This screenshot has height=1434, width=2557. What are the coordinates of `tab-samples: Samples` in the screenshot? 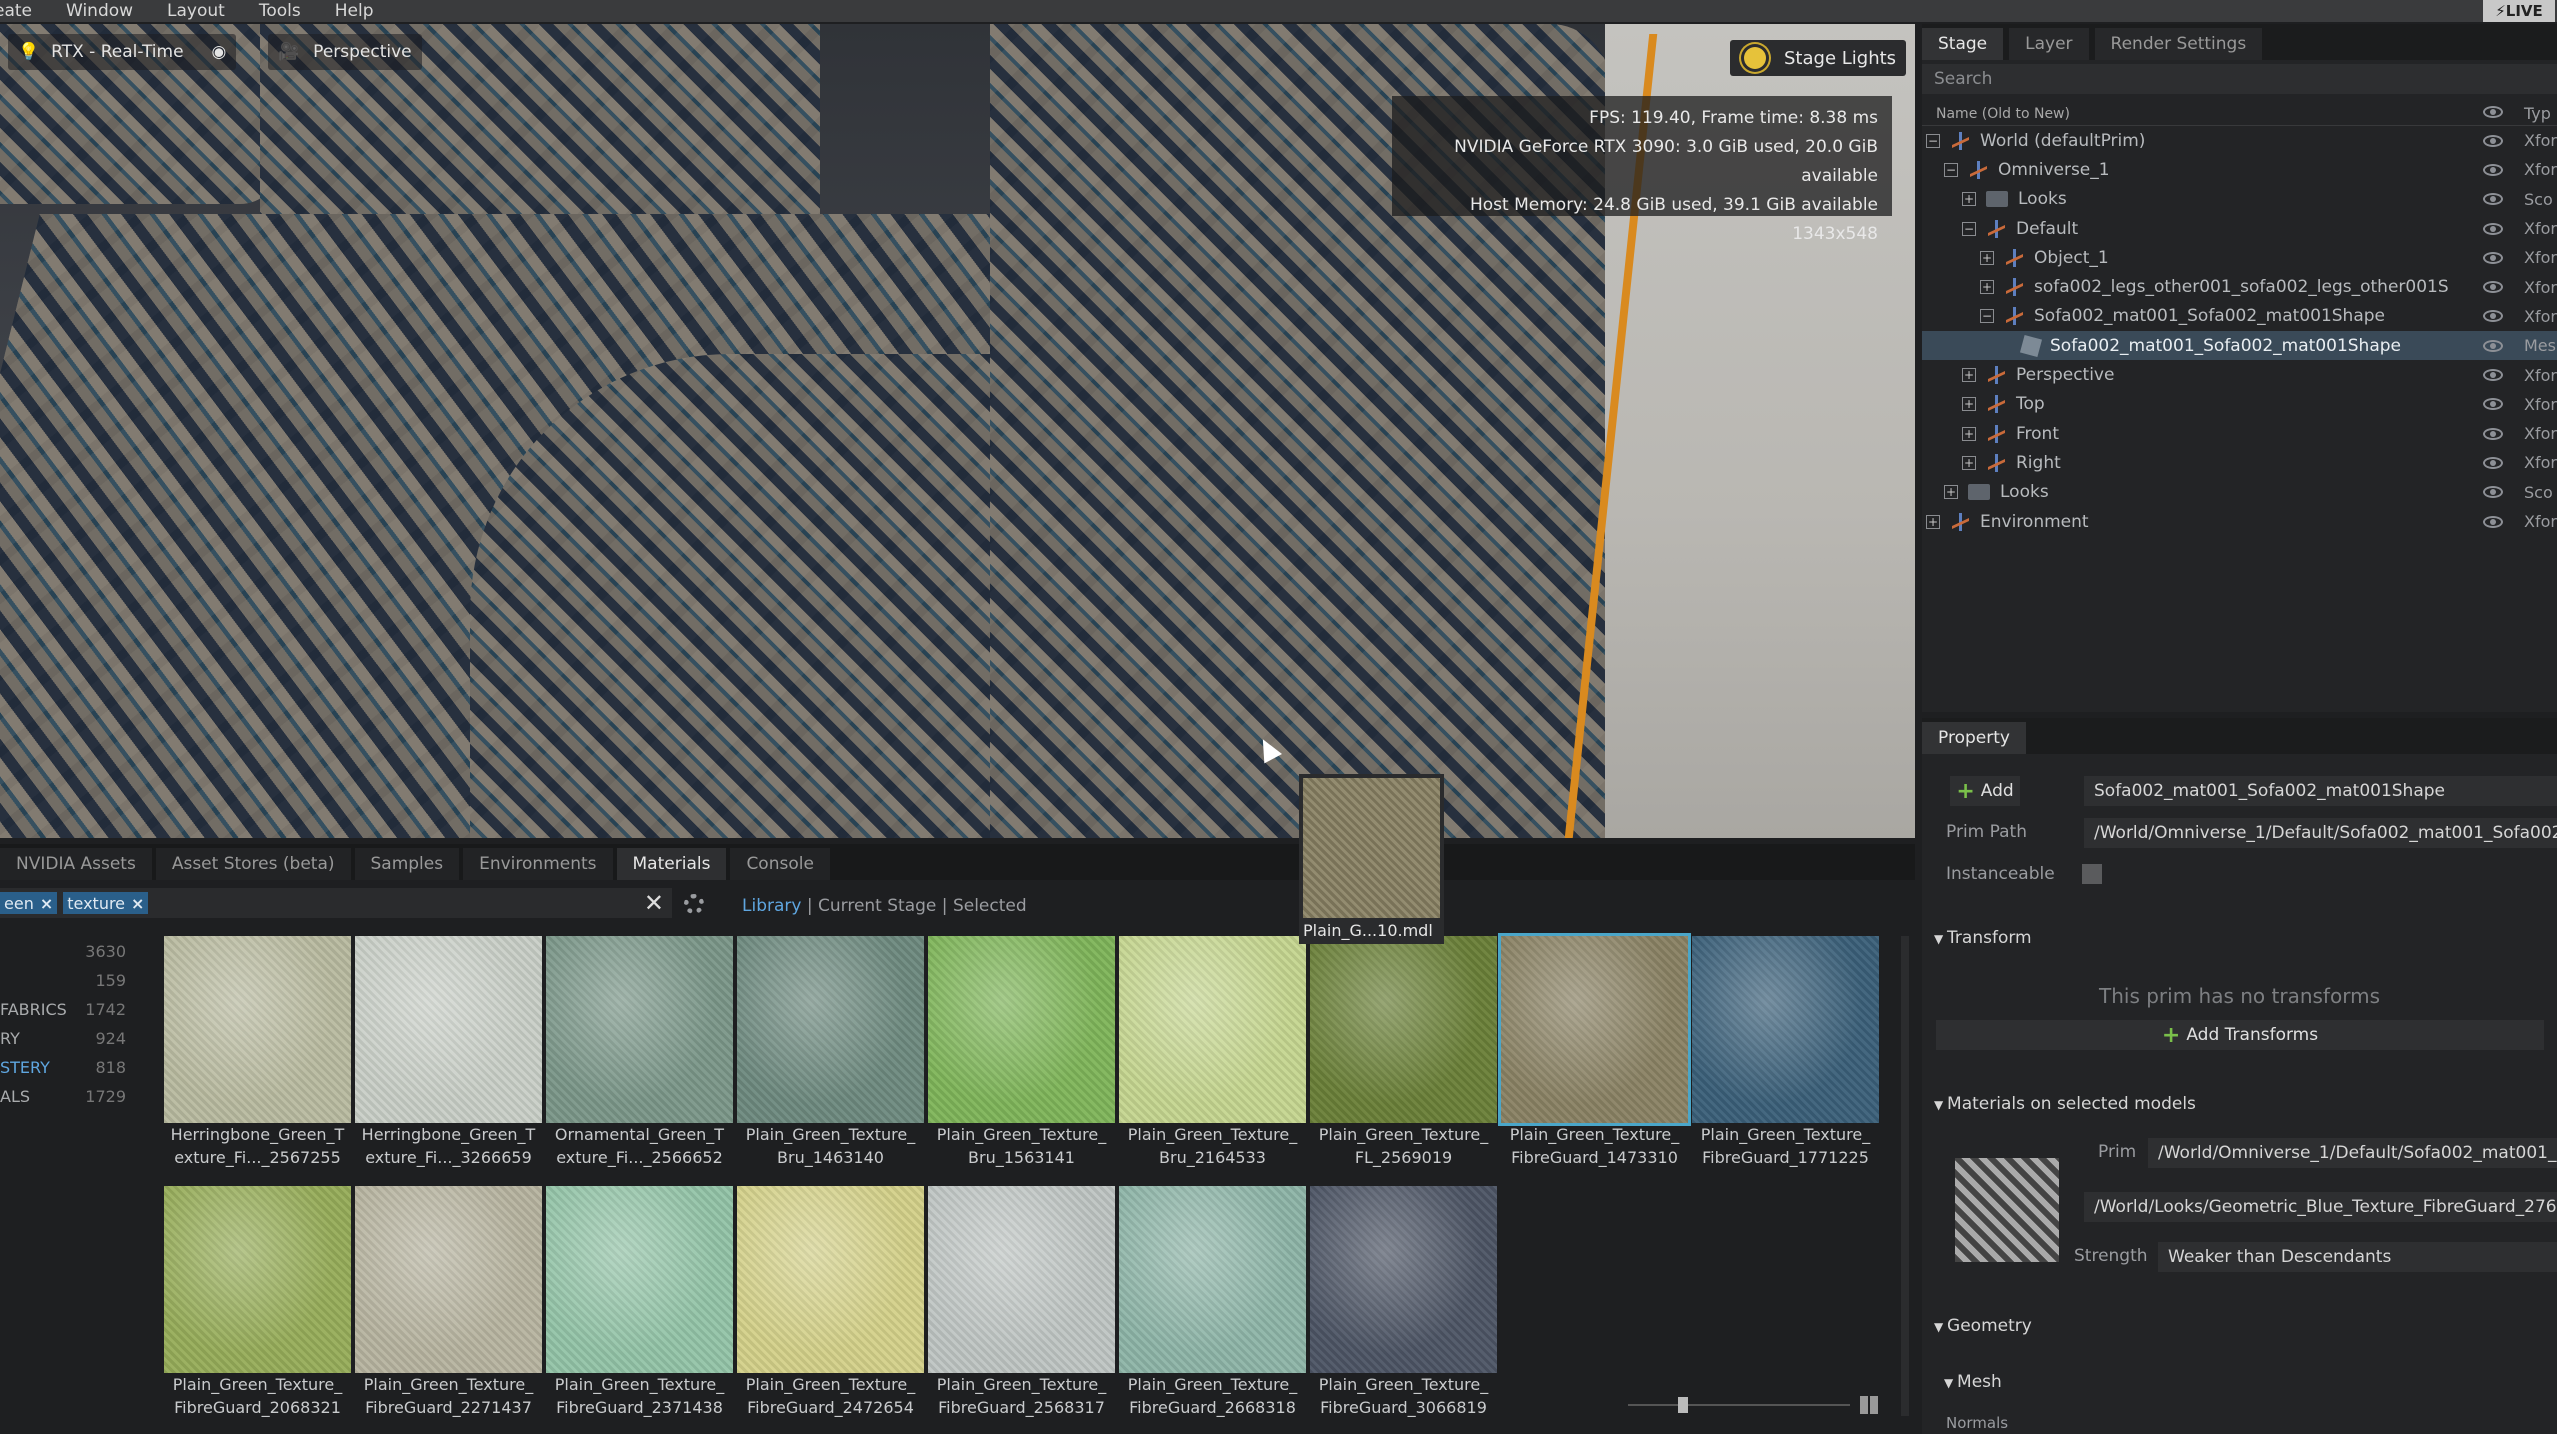 It's located at (407, 864).